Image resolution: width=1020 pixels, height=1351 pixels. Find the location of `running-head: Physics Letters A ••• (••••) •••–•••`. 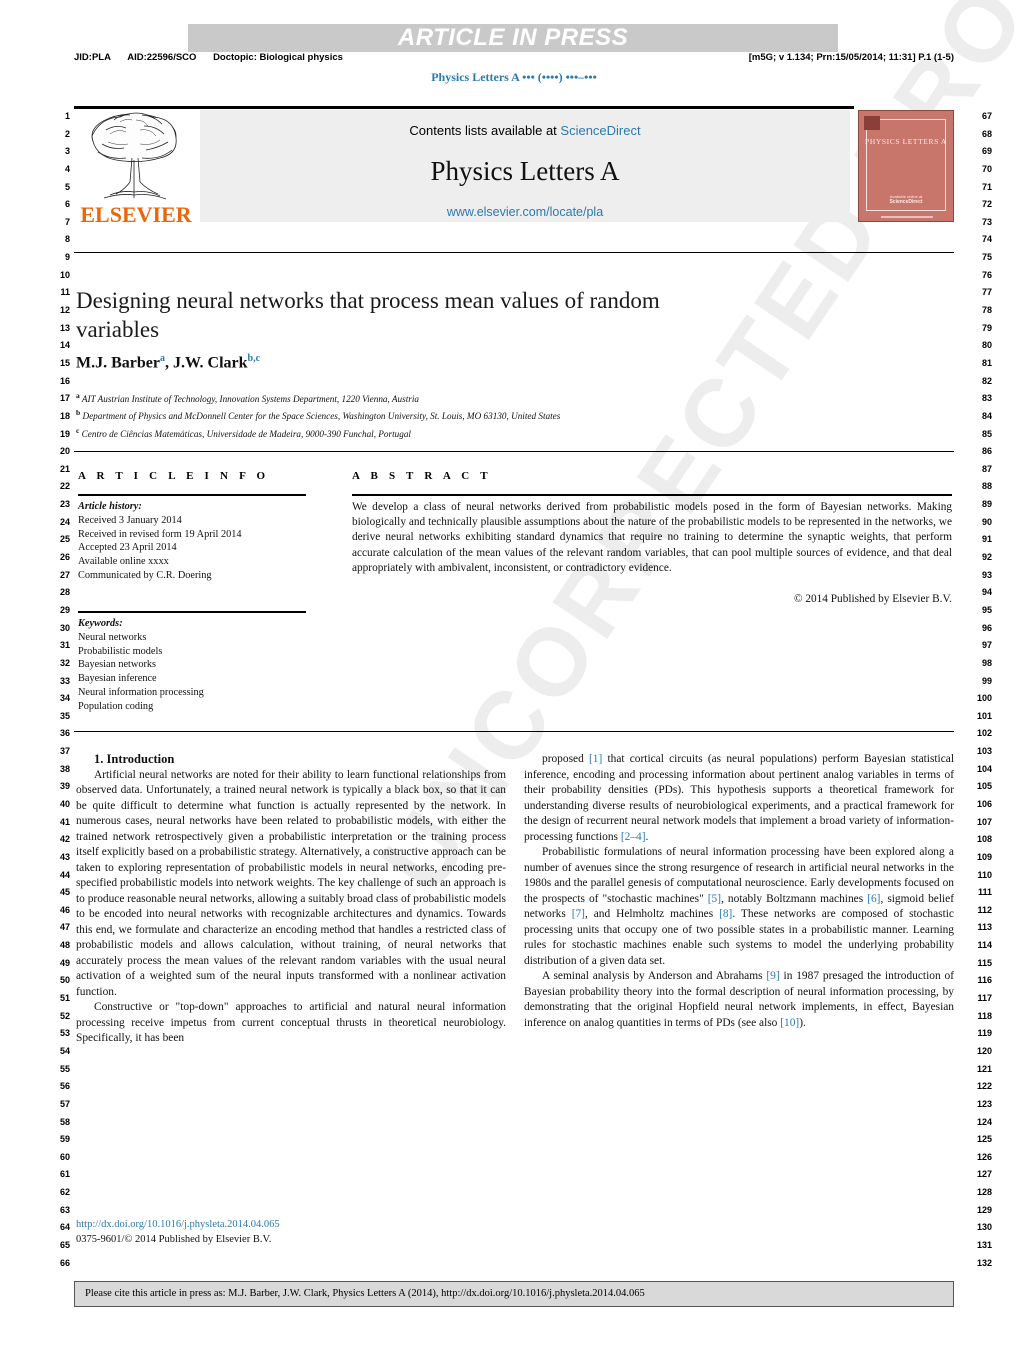

running-head: Physics Letters A ••• (••••) •••–••• is located at coordinates (514, 77).